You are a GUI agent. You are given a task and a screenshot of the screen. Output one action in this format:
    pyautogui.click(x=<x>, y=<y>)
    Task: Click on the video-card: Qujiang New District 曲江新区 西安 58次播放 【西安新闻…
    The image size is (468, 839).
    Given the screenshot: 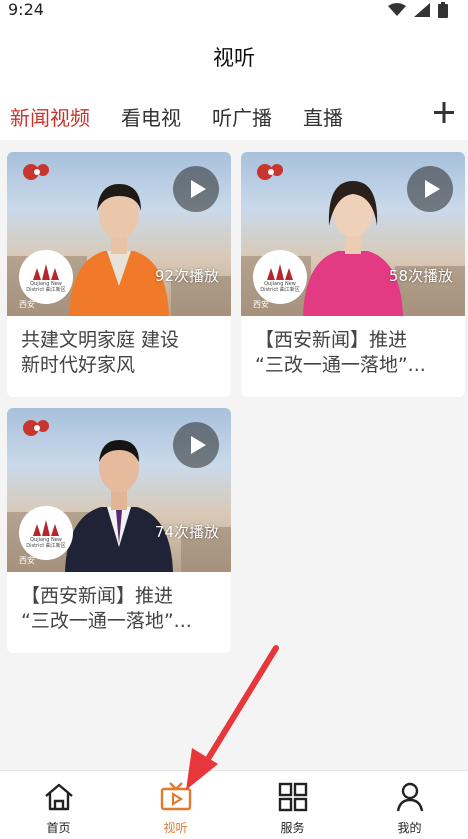 What is the action you would take?
    pyautogui.click(x=353, y=274)
    